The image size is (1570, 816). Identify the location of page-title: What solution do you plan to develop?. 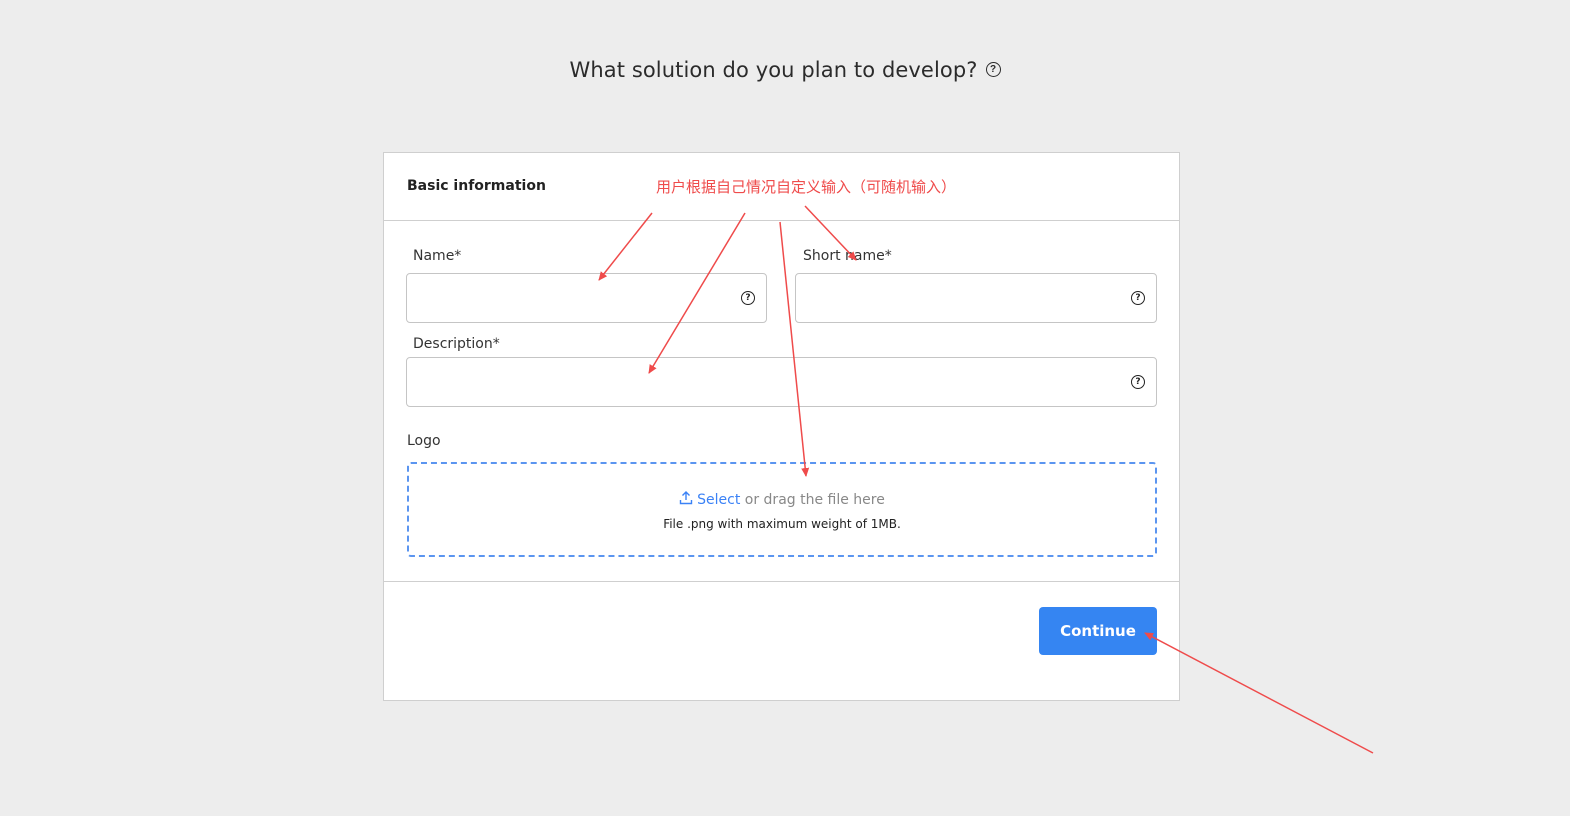
(773, 70).